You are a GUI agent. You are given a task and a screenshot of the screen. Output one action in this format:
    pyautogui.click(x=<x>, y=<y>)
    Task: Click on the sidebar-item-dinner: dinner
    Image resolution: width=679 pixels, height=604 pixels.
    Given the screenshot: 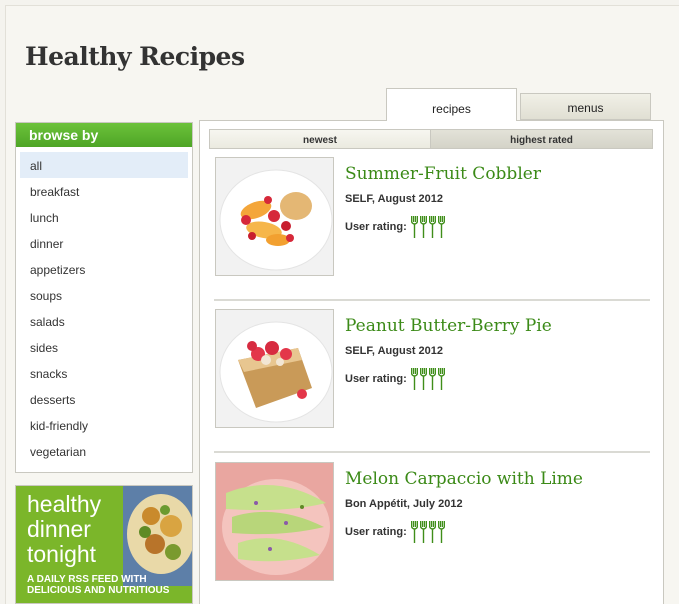 What is the action you would take?
    pyautogui.click(x=104, y=243)
    